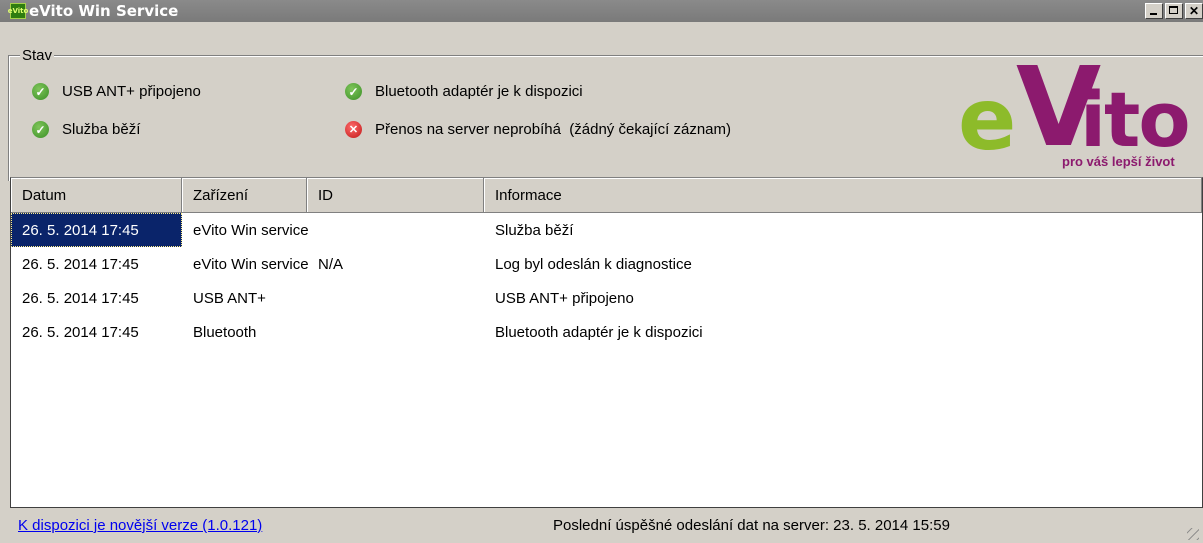 The height and width of the screenshot is (543, 1203). I want to click on column-header-datum: Datum, so click(96, 195).